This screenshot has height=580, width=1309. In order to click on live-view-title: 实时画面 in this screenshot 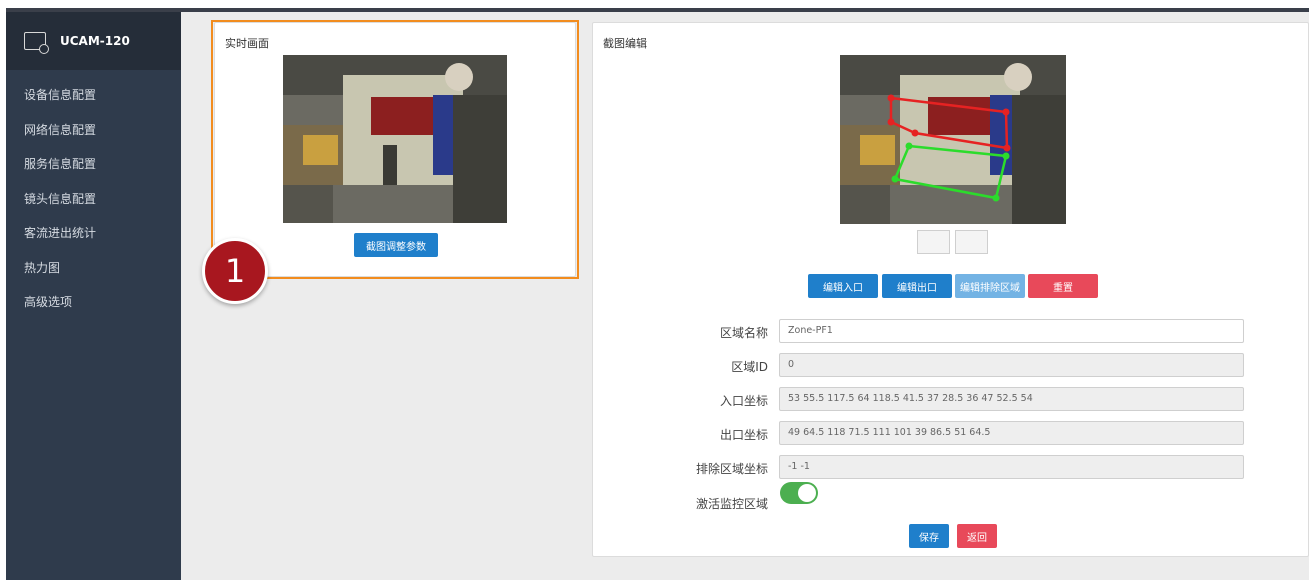, I will do `click(247, 43)`.